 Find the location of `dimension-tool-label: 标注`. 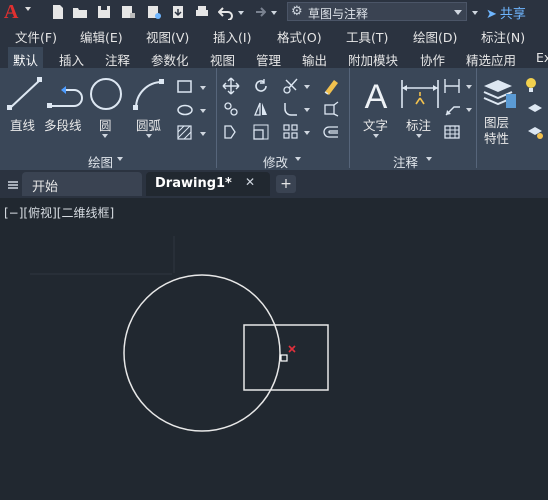

dimension-tool-label: 标注 is located at coordinates (418, 124).